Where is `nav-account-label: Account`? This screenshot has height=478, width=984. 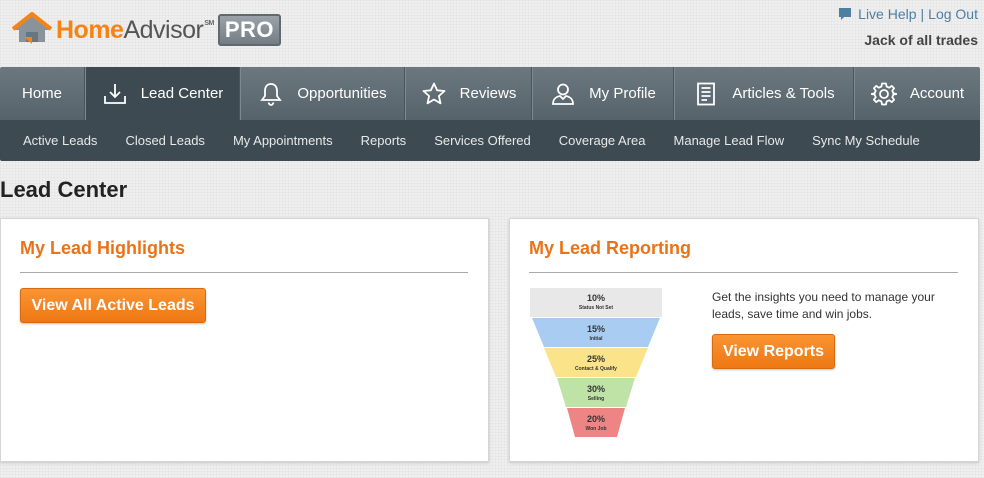 nav-account-label: Account is located at coordinates (937, 93).